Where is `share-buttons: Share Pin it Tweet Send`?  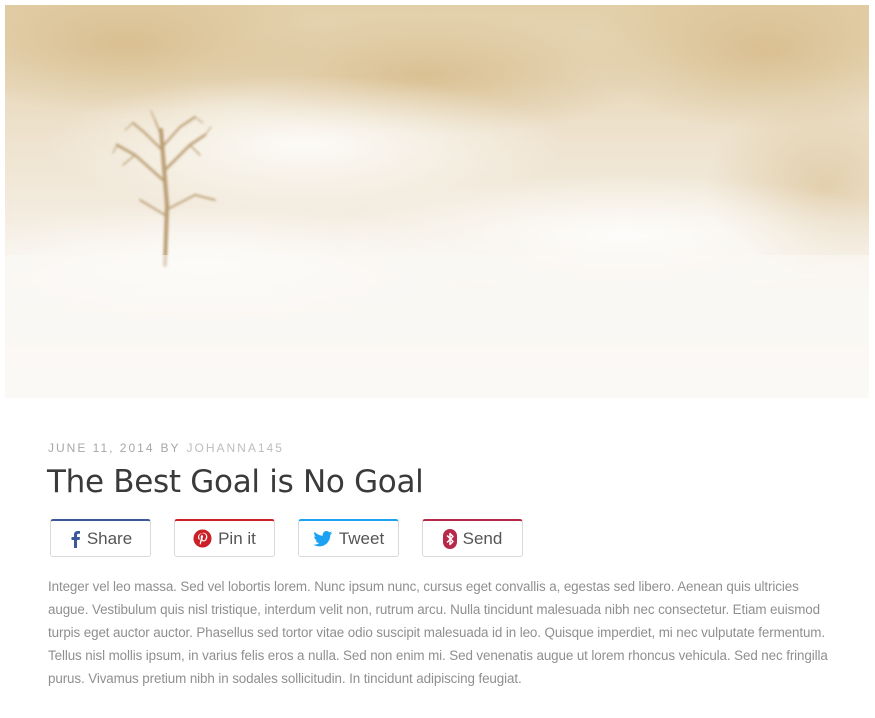
share-buttons: Share Pin it Tweet Send is located at coordinates (286, 538).